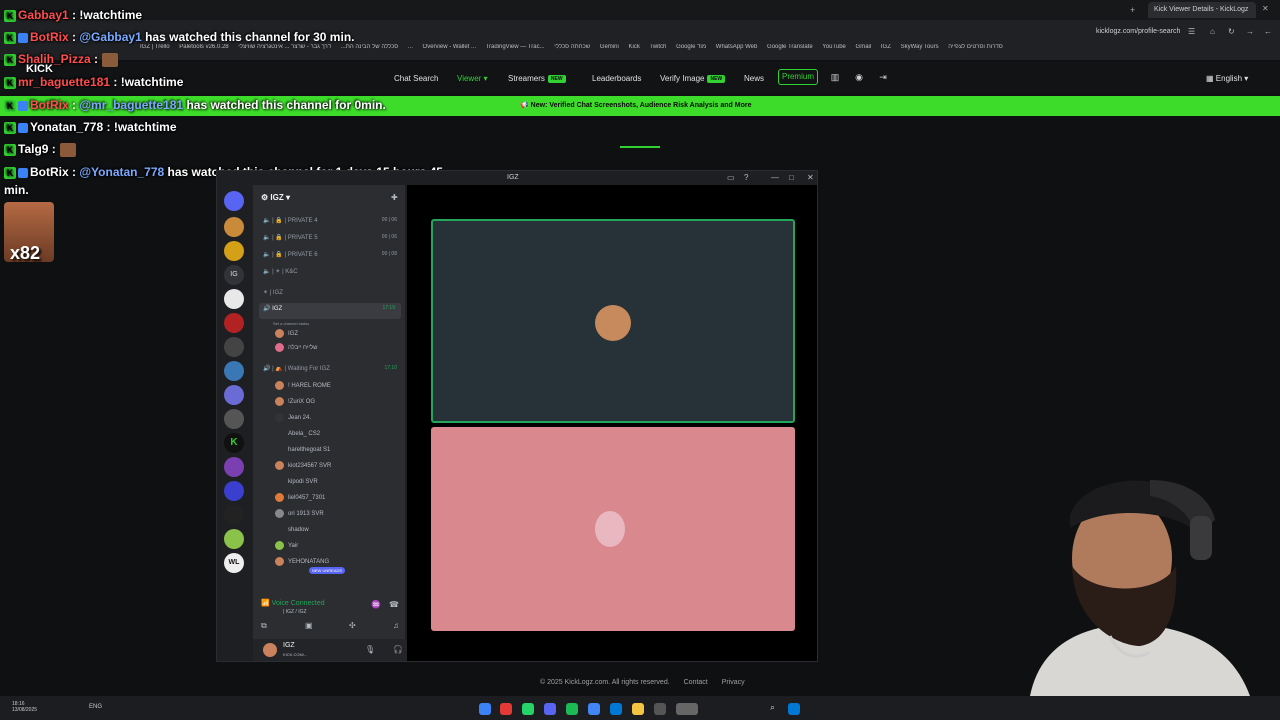 The image size is (1280, 720). Describe the element at coordinates (691, 47) in the screenshot. I see `bookmark: Google מוד` at that location.